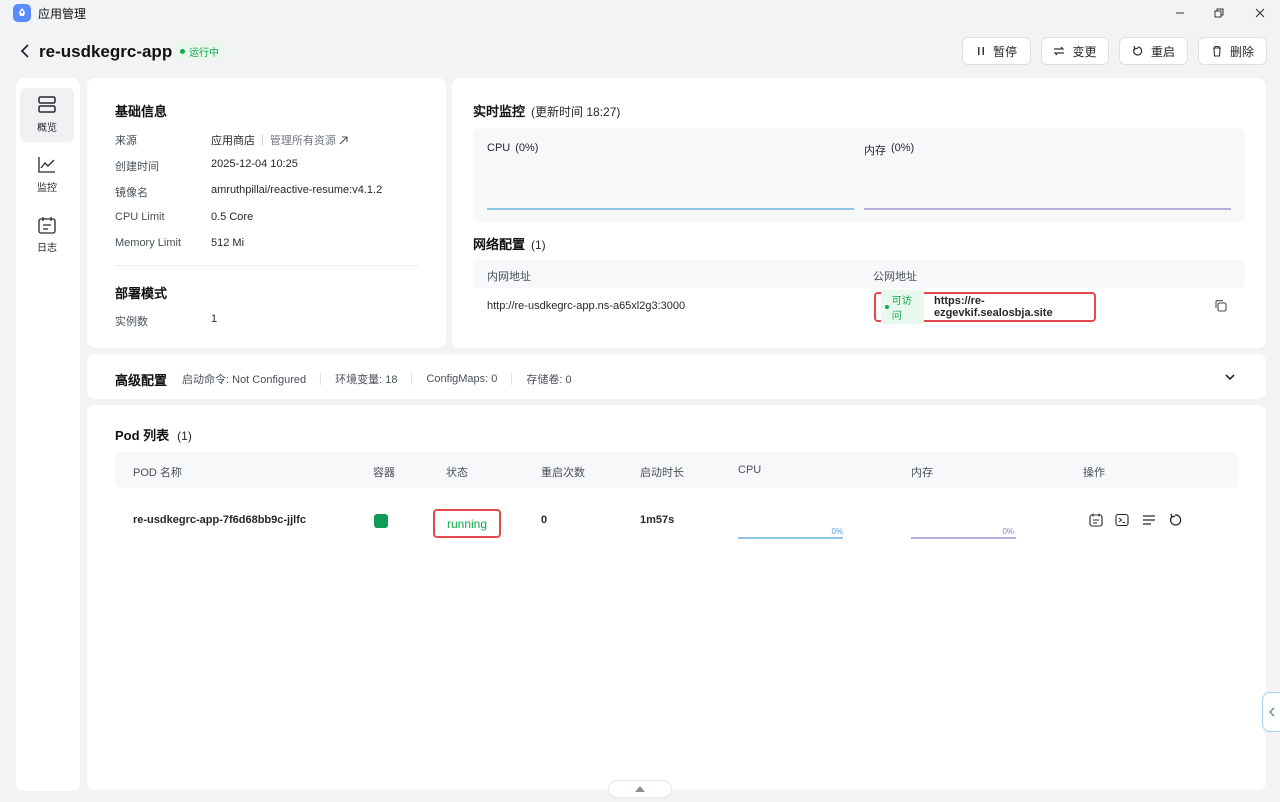  Describe the element at coordinates (141, 111) in the screenshot. I see `basic-info-title: 基础信息` at that location.